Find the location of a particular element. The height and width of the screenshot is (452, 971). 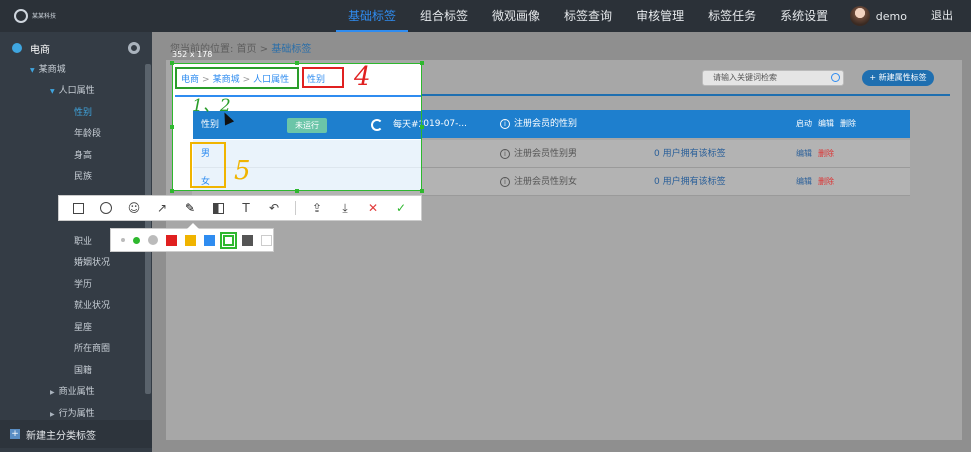

annotation-toolbar: ☺ ↗ ✎ T ↶ ⇪ ⤓ ✕ ✓ is located at coordinates (240, 208).